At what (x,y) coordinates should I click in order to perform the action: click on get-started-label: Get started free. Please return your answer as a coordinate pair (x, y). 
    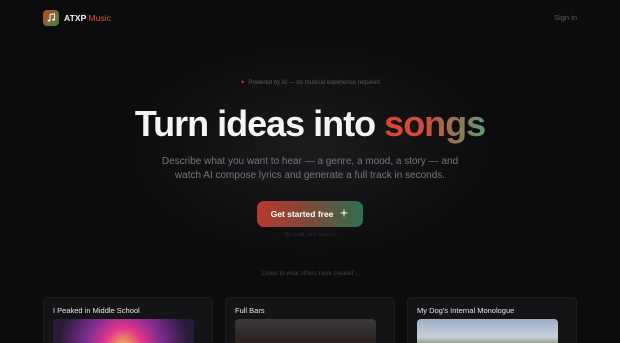
    Looking at the image, I should click on (302, 214).